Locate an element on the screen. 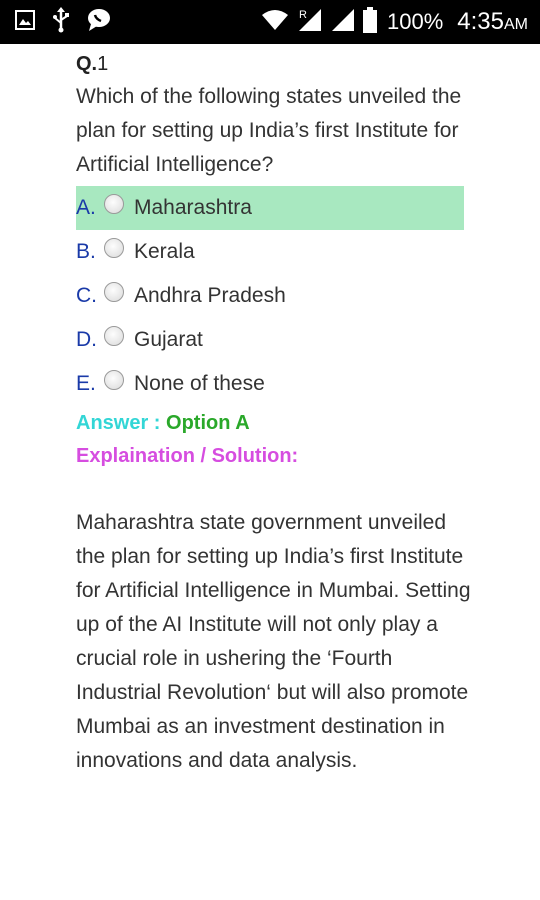  answer-value: Option A is located at coordinates (208, 423).